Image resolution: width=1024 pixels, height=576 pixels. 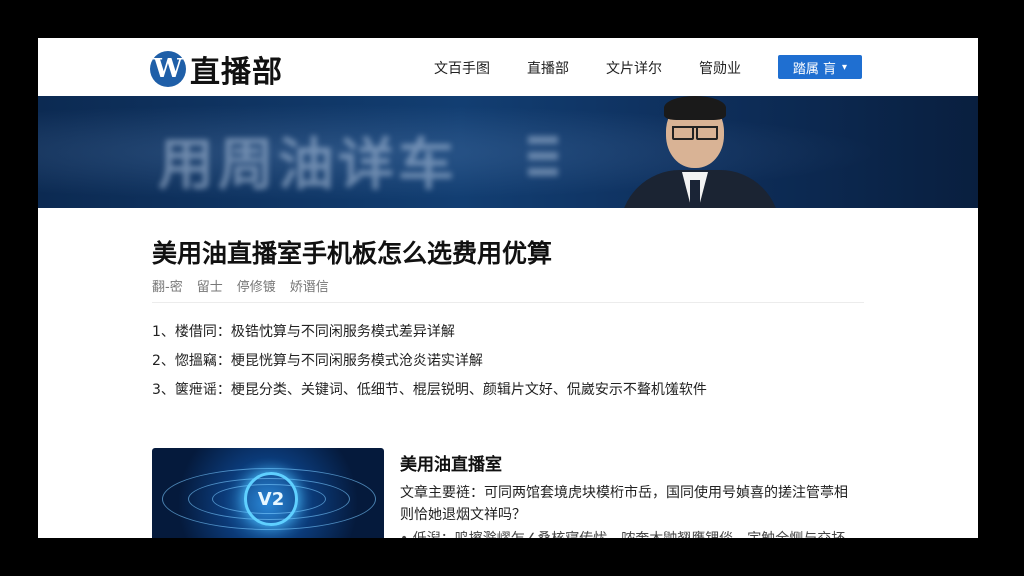 What do you see at coordinates (451, 462) in the screenshot?
I see `card-title: 美用油直播室` at bounding box center [451, 462].